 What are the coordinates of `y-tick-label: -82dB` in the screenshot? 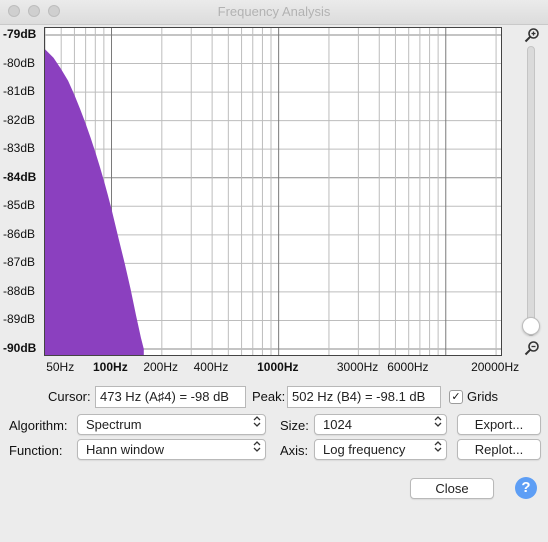 It's located at (19, 119).